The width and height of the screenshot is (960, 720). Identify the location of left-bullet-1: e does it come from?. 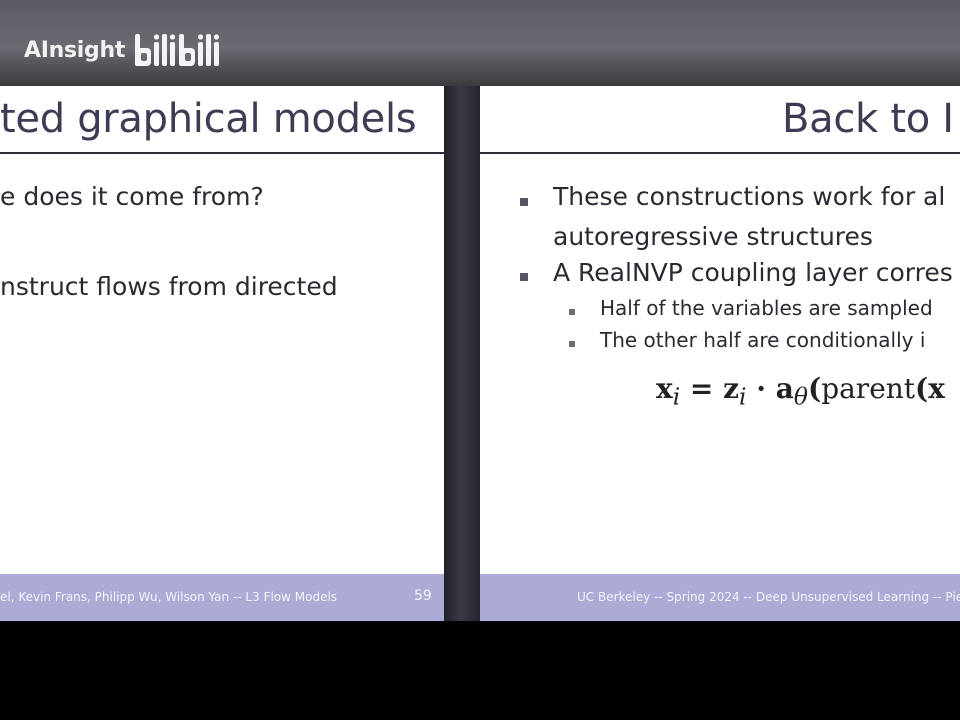
(132, 196).